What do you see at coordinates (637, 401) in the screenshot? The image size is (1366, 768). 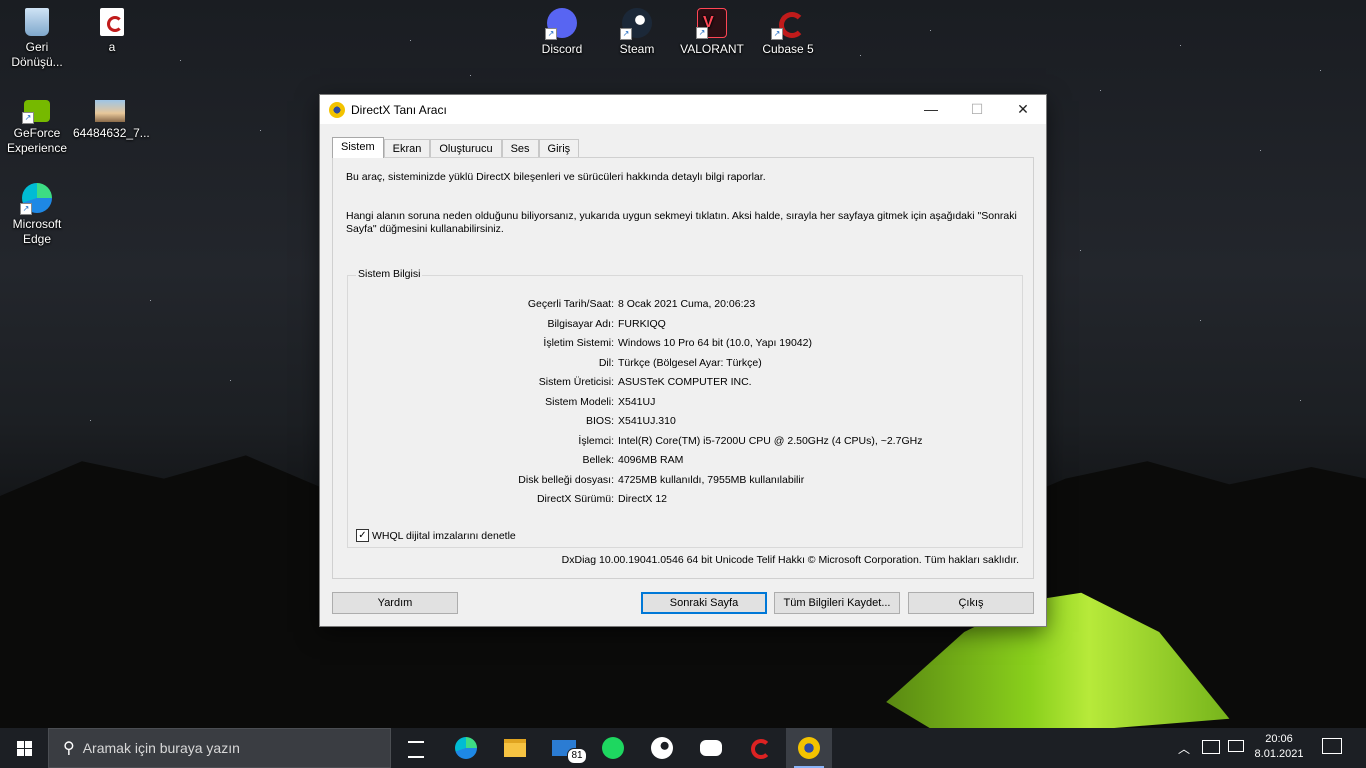 I see `info-value: X541UJ` at bounding box center [637, 401].